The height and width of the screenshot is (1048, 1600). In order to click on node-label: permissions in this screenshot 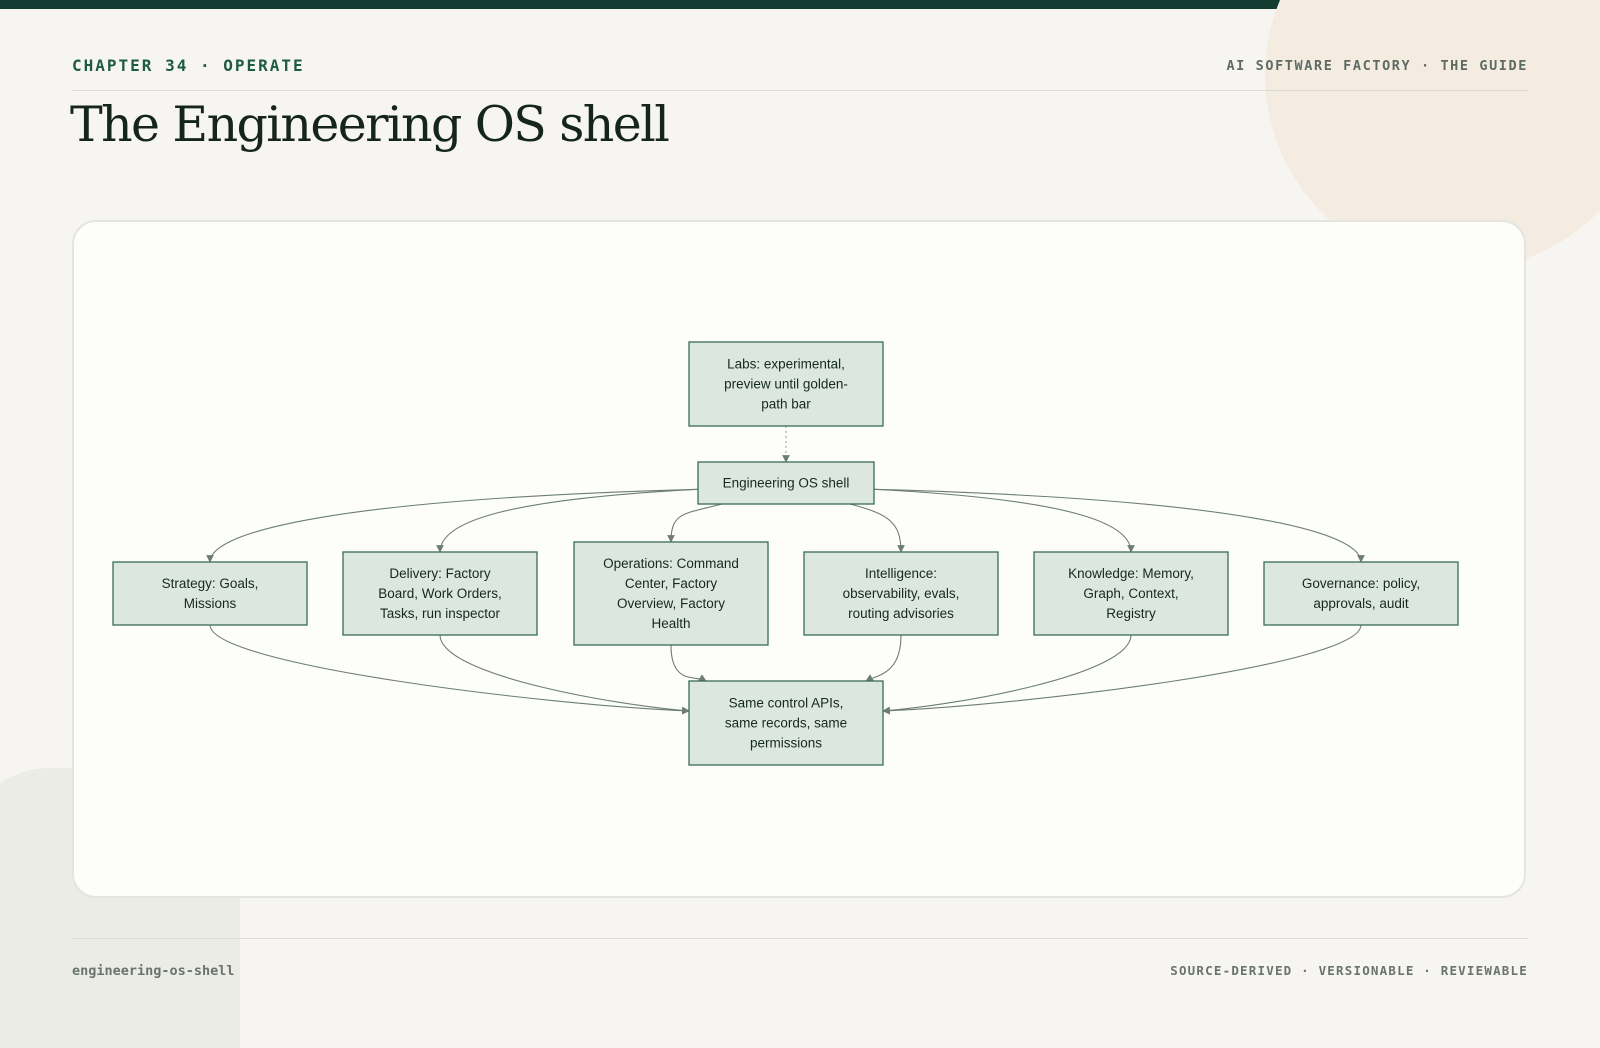, I will do `click(786, 743)`.